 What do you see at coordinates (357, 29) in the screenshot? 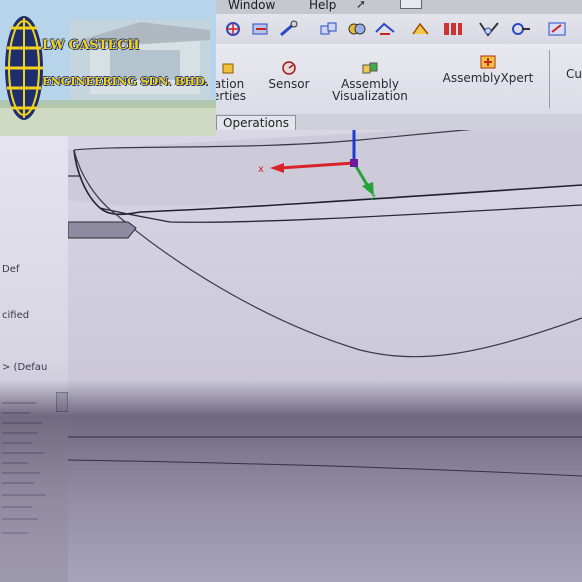
I see `interference-detection-icon` at bounding box center [357, 29].